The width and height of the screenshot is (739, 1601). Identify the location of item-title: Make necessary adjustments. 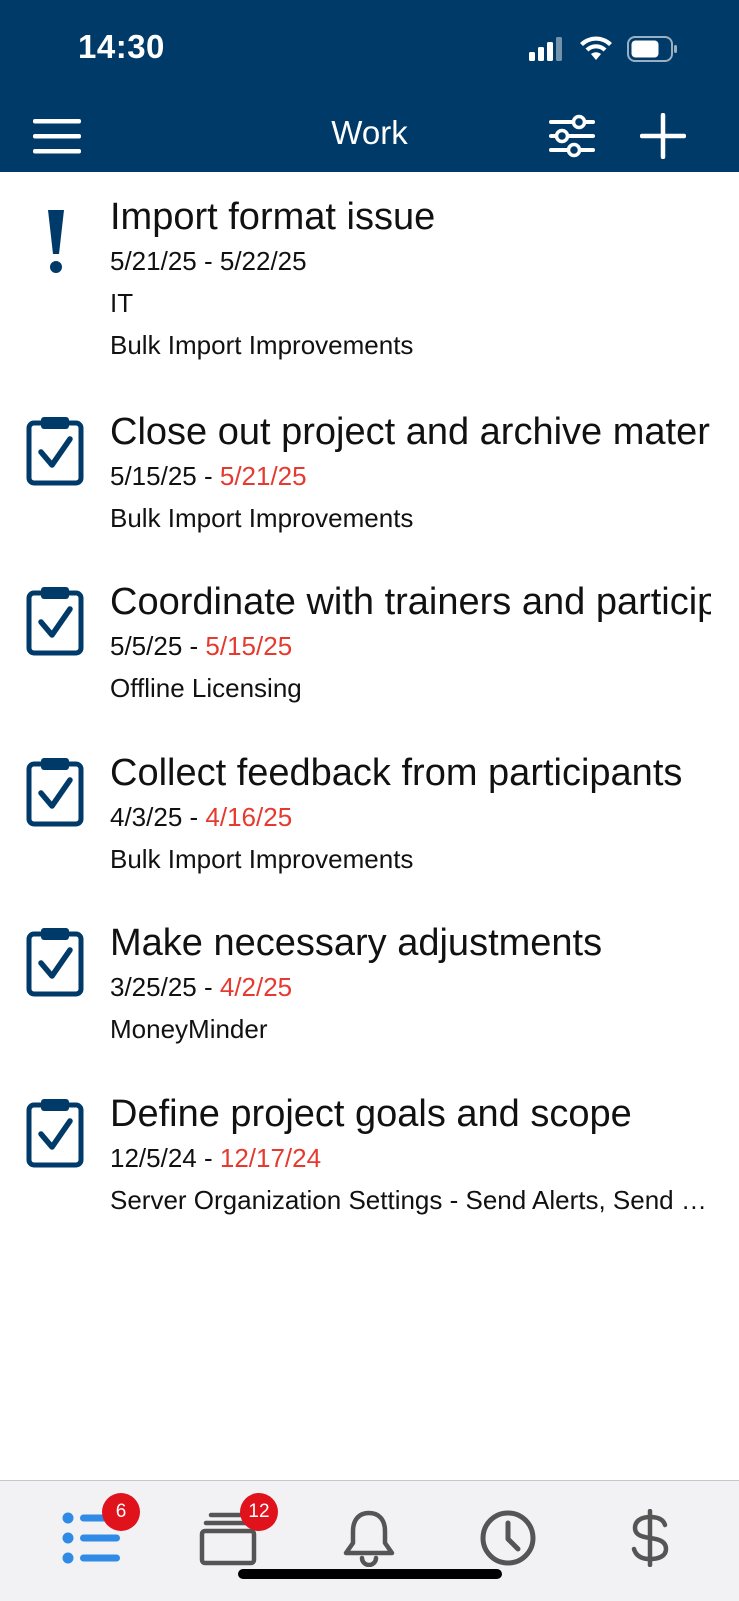
(356, 943).